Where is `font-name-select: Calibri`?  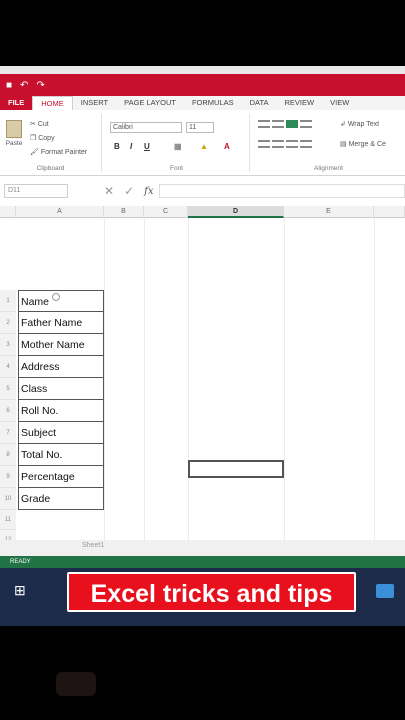 font-name-select: Calibri is located at coordinates (146, 127).